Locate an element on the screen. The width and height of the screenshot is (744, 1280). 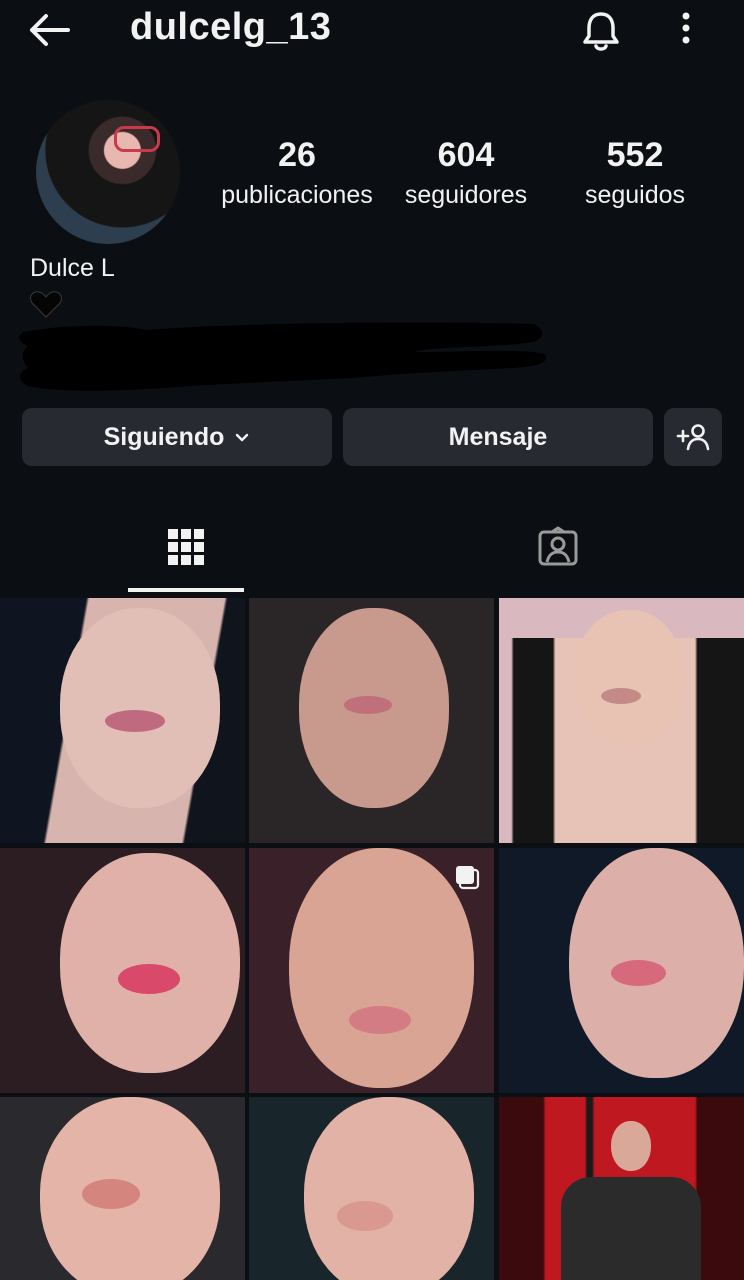
arrow-left-icon is located at coordinates (50, 30).